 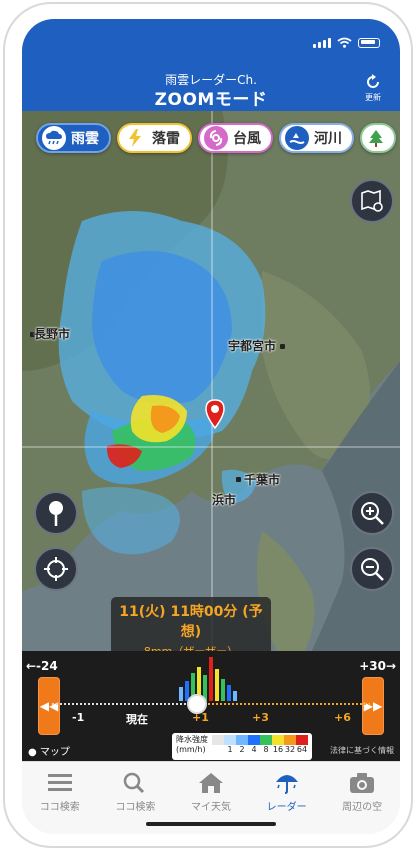 I want to click on tab-label: レーダー, so click(x=286, y=807).